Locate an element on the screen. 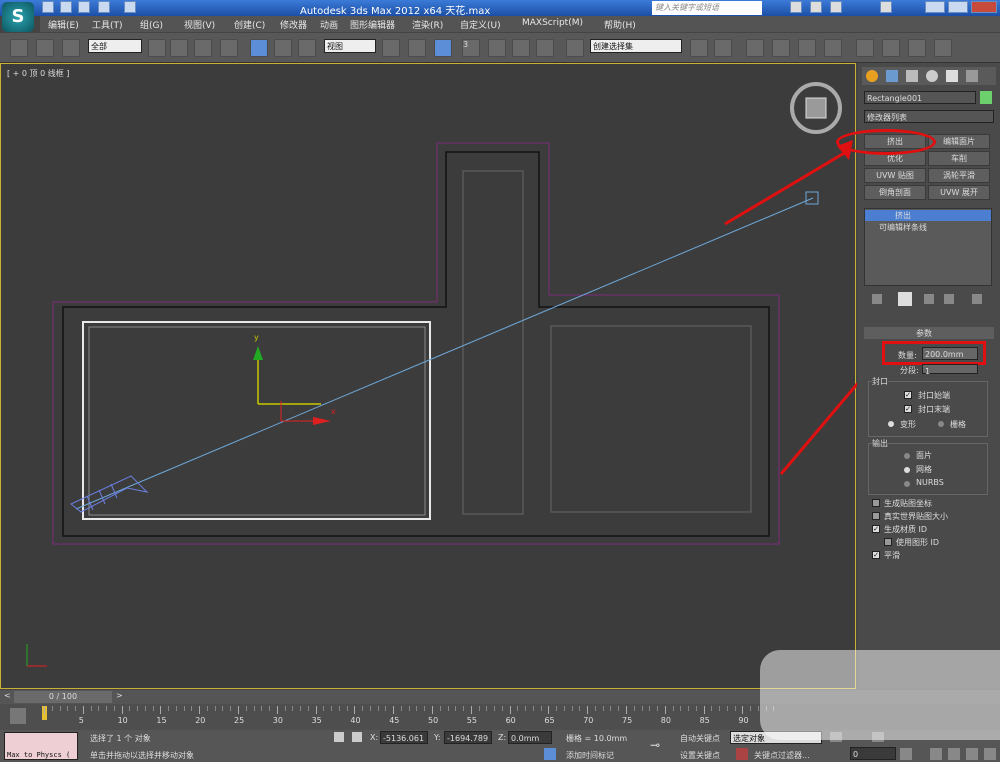 The height and width of the screenshot is (762, 1000). keyboard-shortcut-icon is located at coordinates (443, 48).